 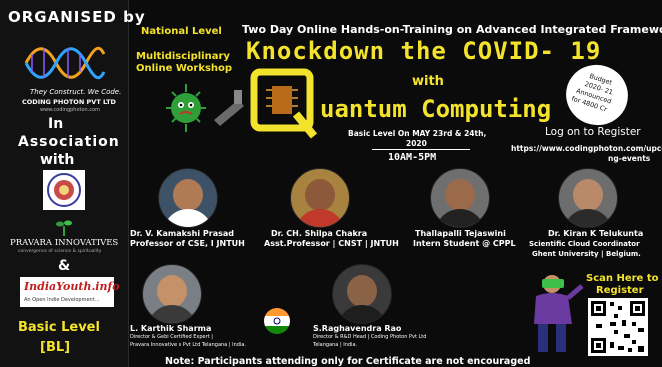 I want to click on speaker-5-role: Director & Gebi Certified Expert |, so click(x=171, y=337).